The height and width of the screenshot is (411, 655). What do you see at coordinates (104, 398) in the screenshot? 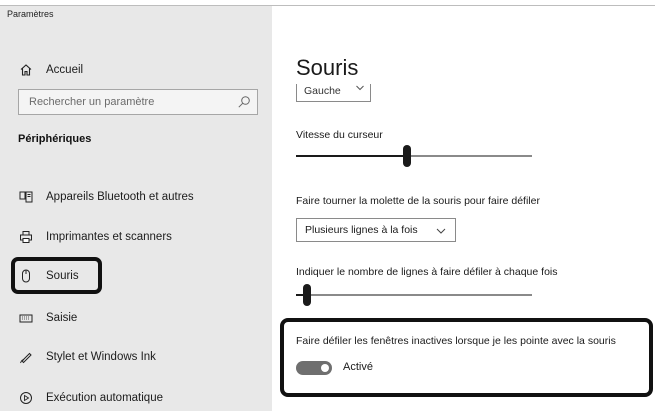
I see `sidebar-item-label: Exécution automatique` at bounding box center [104, 398].